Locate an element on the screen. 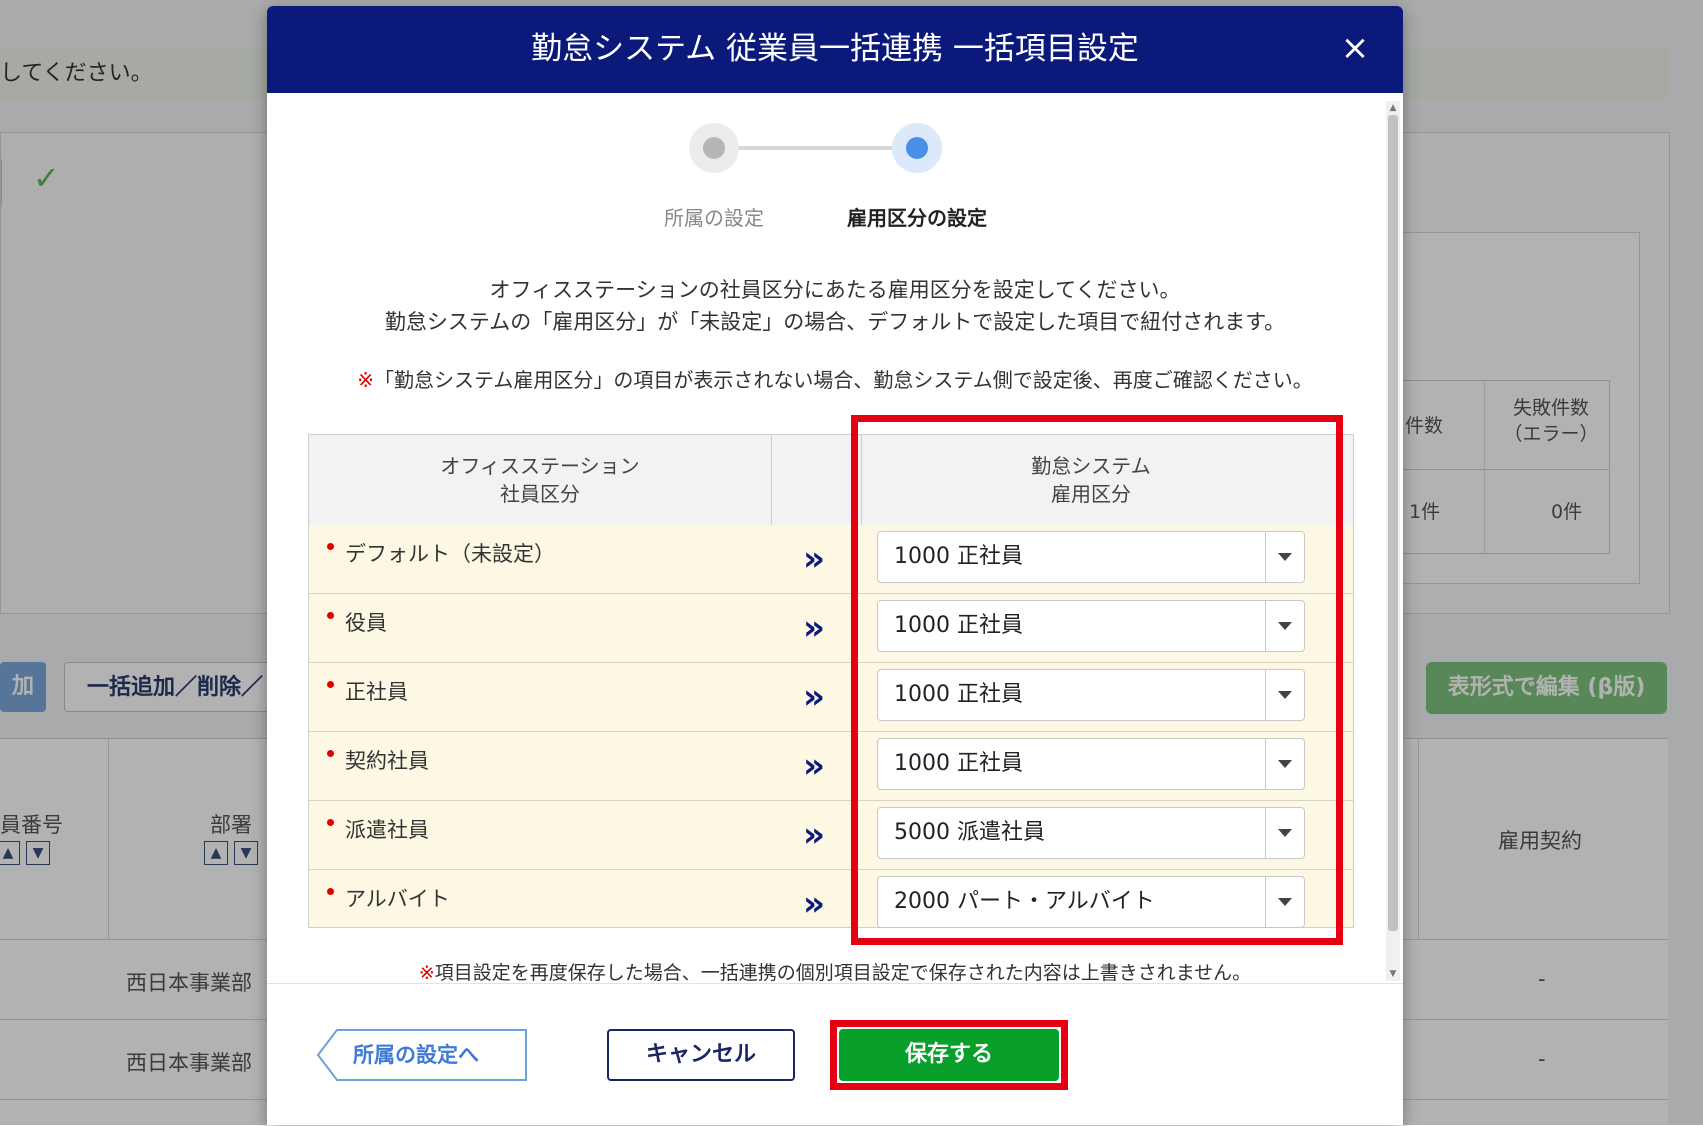 Image resolution: width=1703 pixels, height=1126 pixels. step-label-employment: 雇用区分の設定 is located at coordinates (917, 218).